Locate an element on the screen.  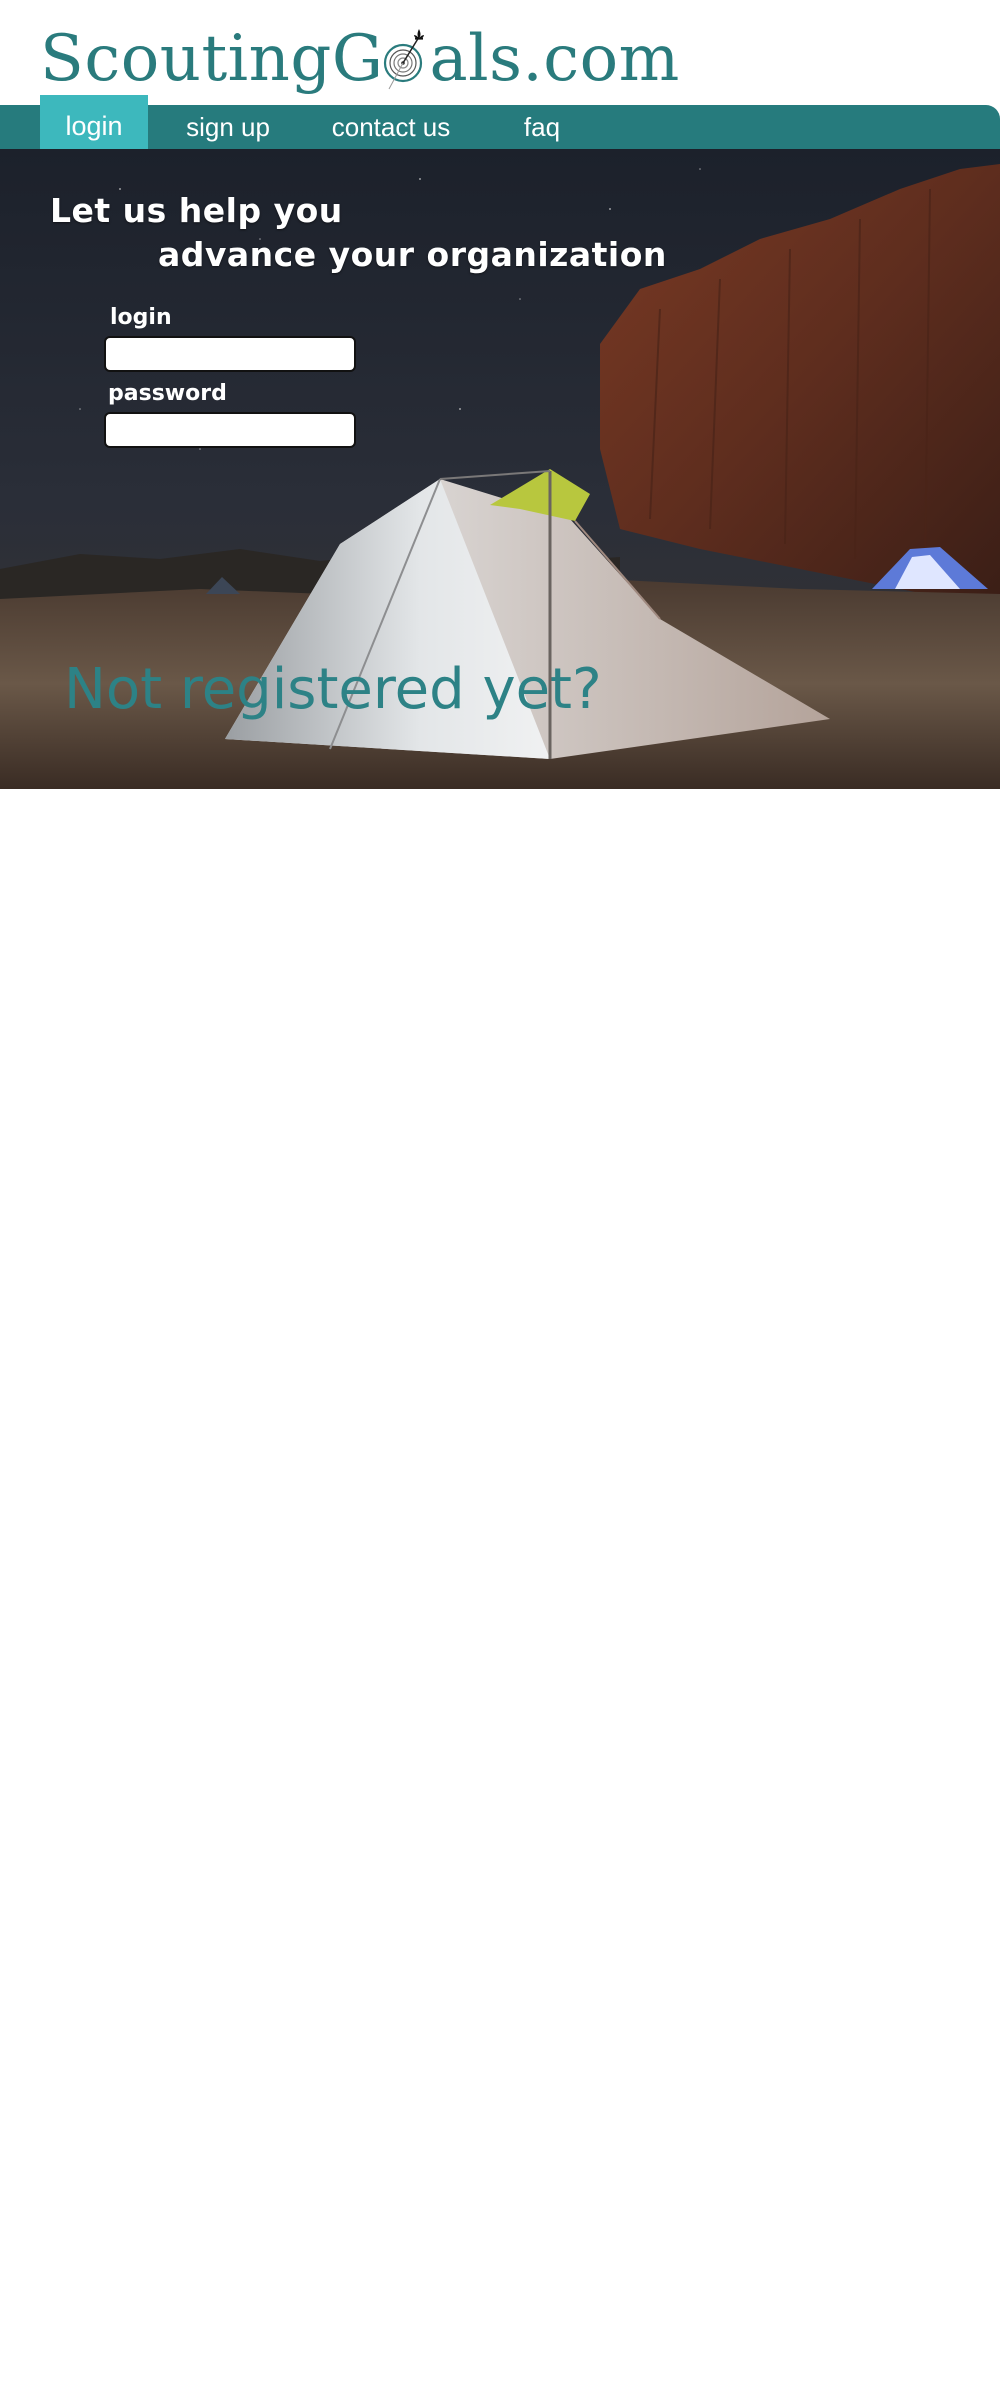
nav-faq: faq is located at coordinates (542, 127).